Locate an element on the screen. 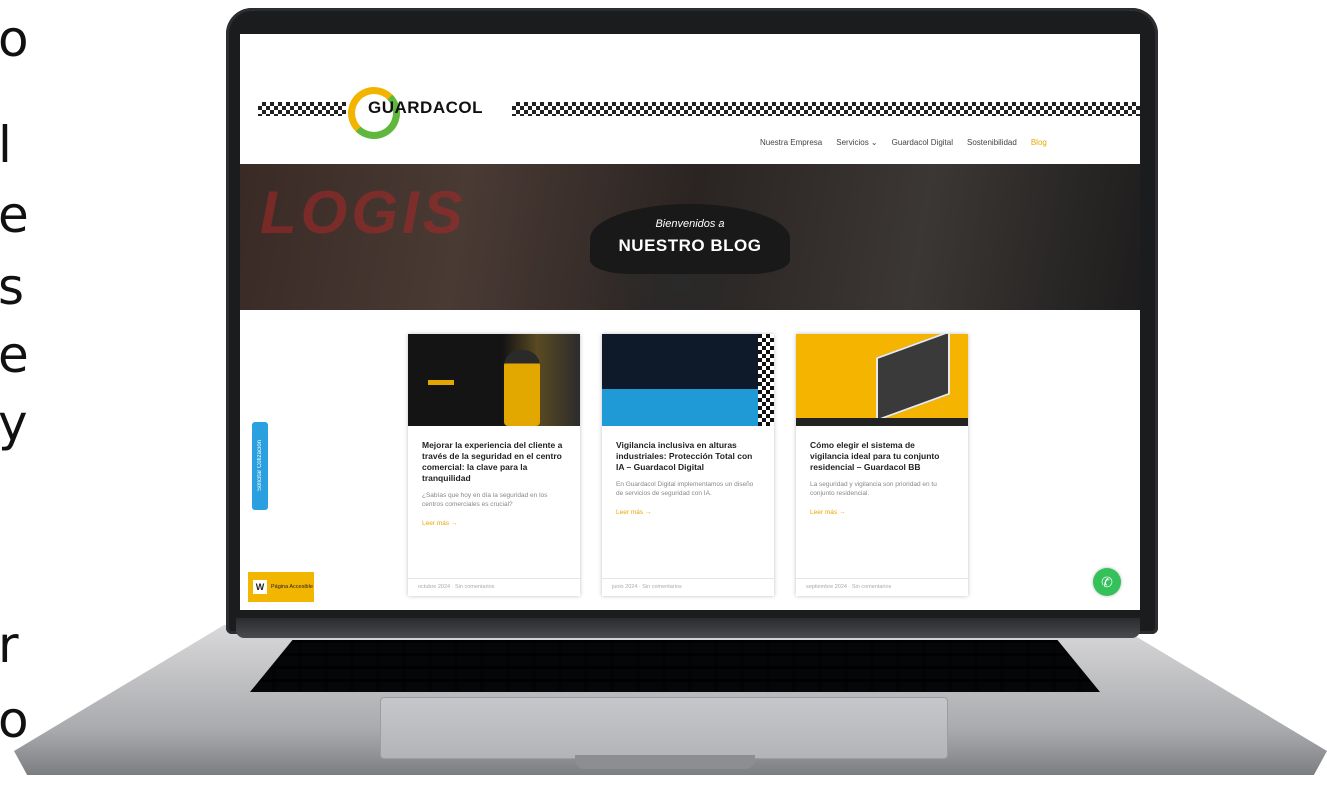 This screenshot has width=1327, height=788. whatsapp-chat-button: ✆ is located at coordinates (1107, 582).